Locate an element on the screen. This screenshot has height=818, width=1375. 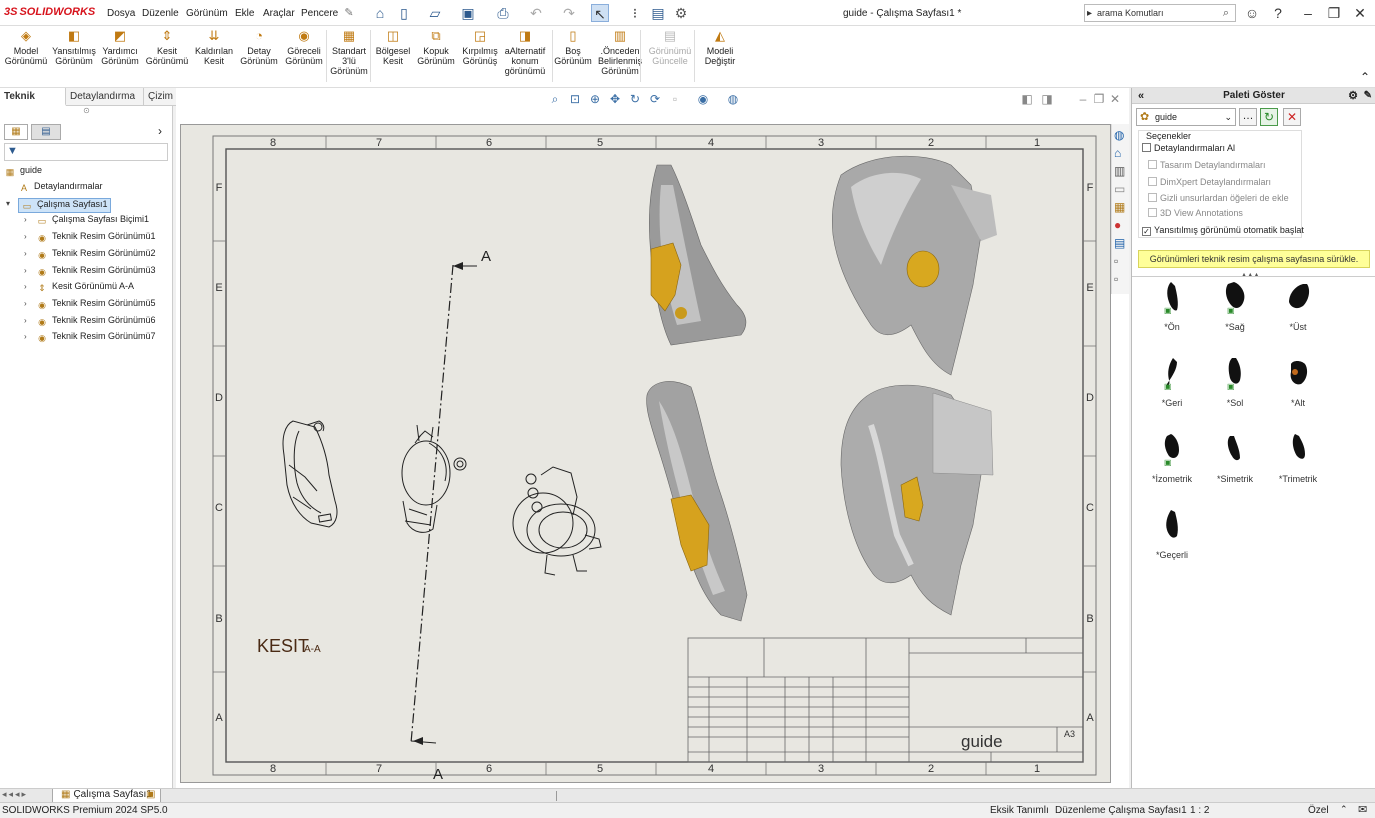
window-tile-left-icon: ◧ is located at coordinates (1027, 99).